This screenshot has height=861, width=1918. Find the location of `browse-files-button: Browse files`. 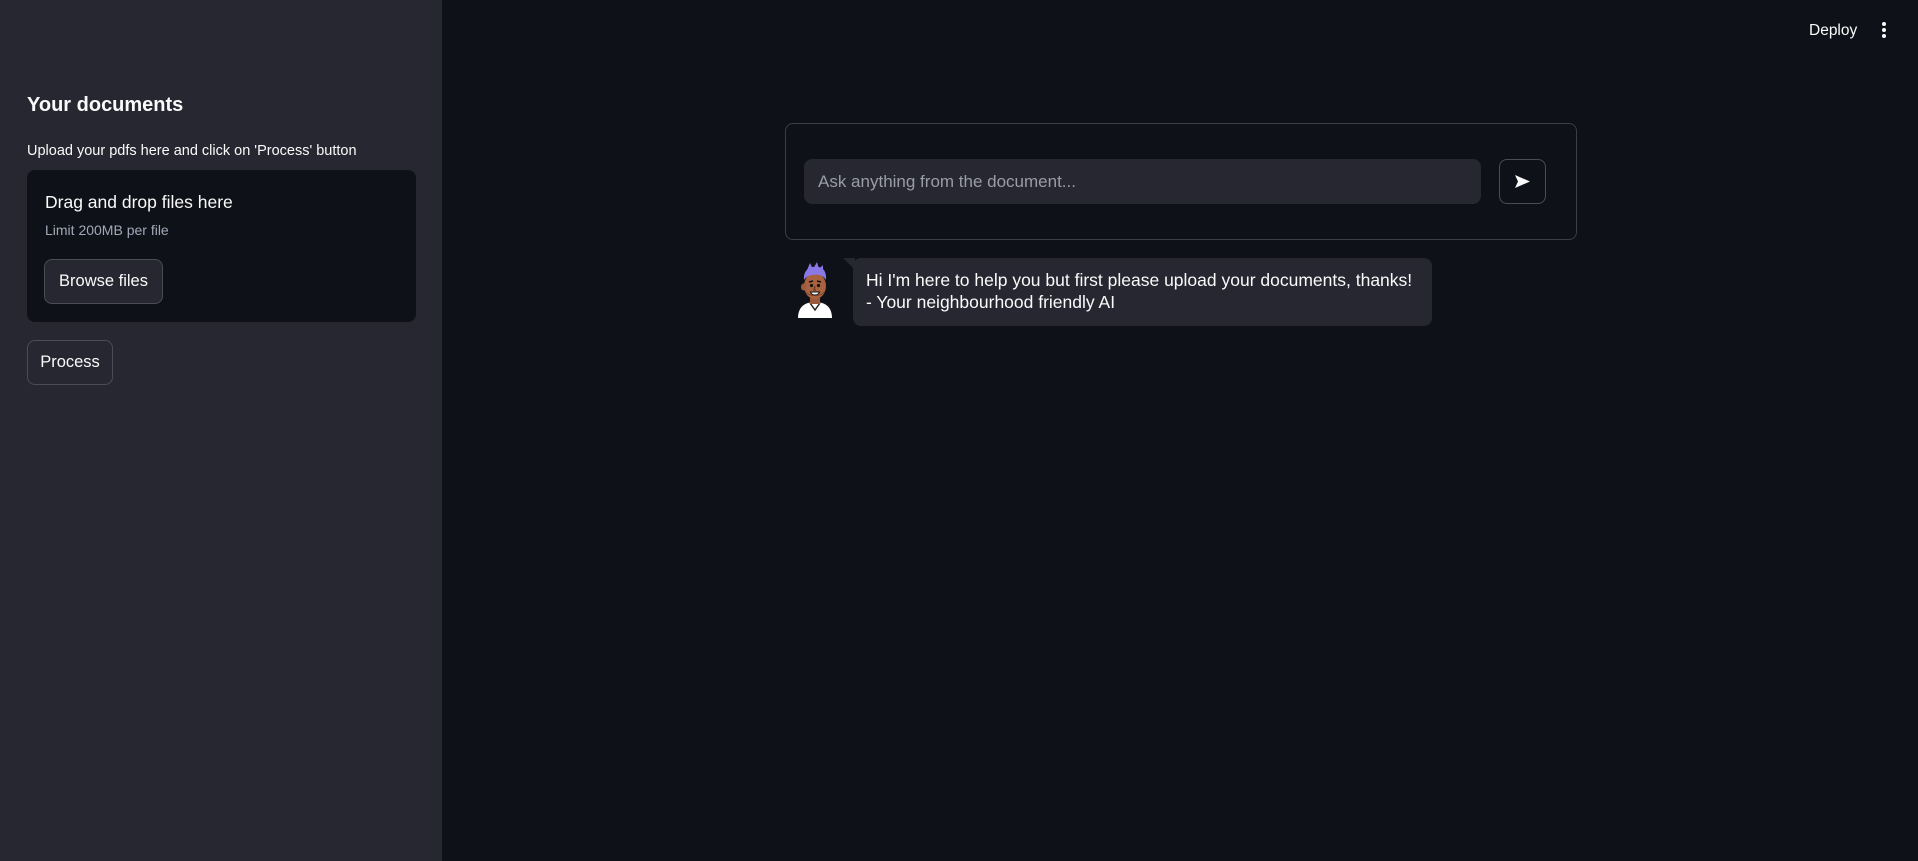

browse-files-button: Browse files is located at coordinates (103, 281).